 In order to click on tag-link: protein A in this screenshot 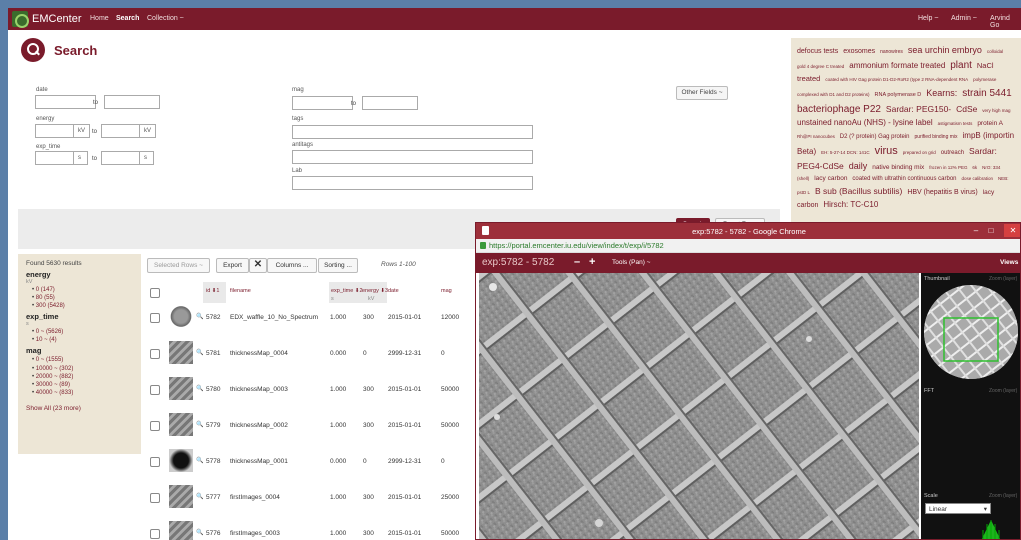, I will do `click(990, 123)`.